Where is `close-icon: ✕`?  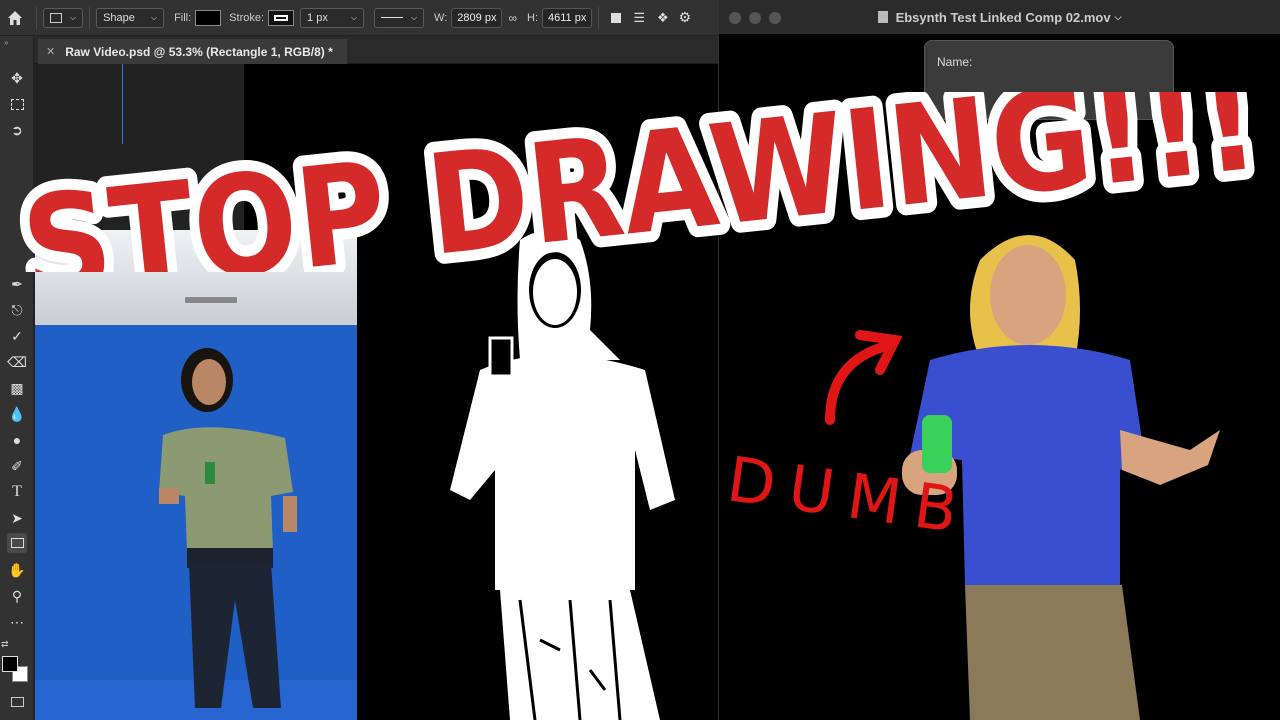
close-icon: ✕ is located at coordinates (50, 51).